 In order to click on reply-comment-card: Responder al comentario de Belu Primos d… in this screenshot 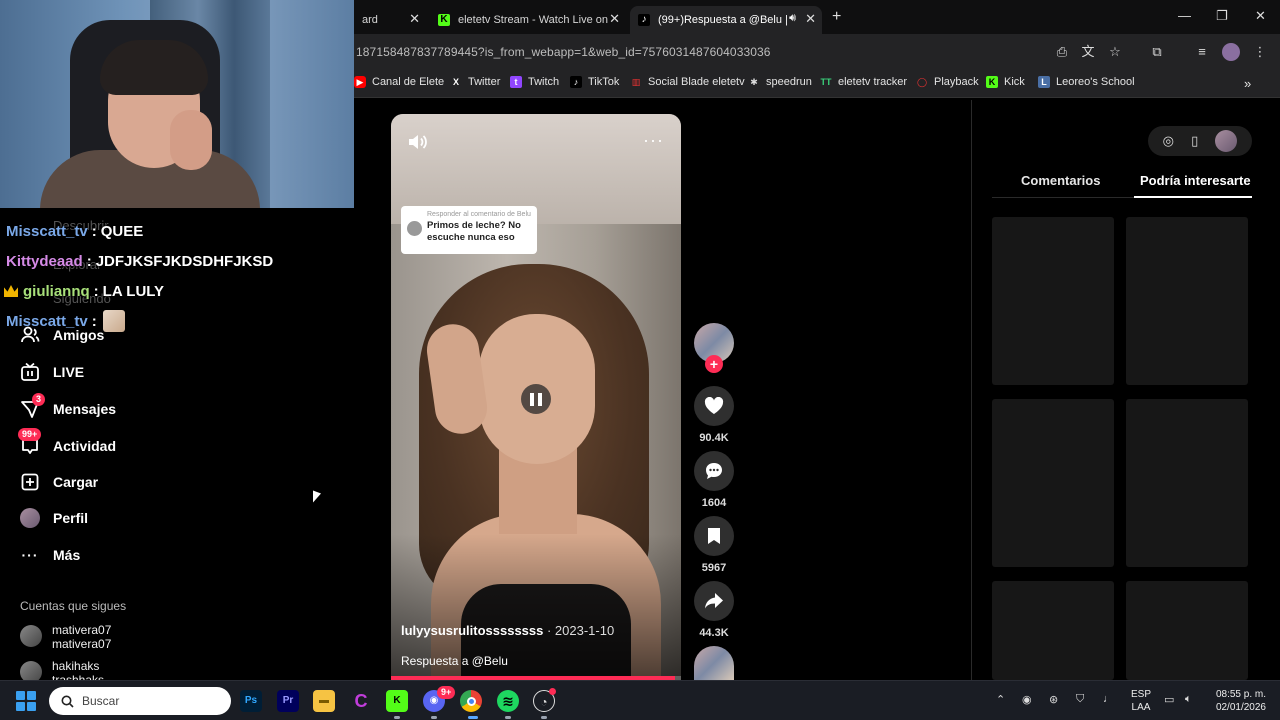, I will do `click(469, 230)`.